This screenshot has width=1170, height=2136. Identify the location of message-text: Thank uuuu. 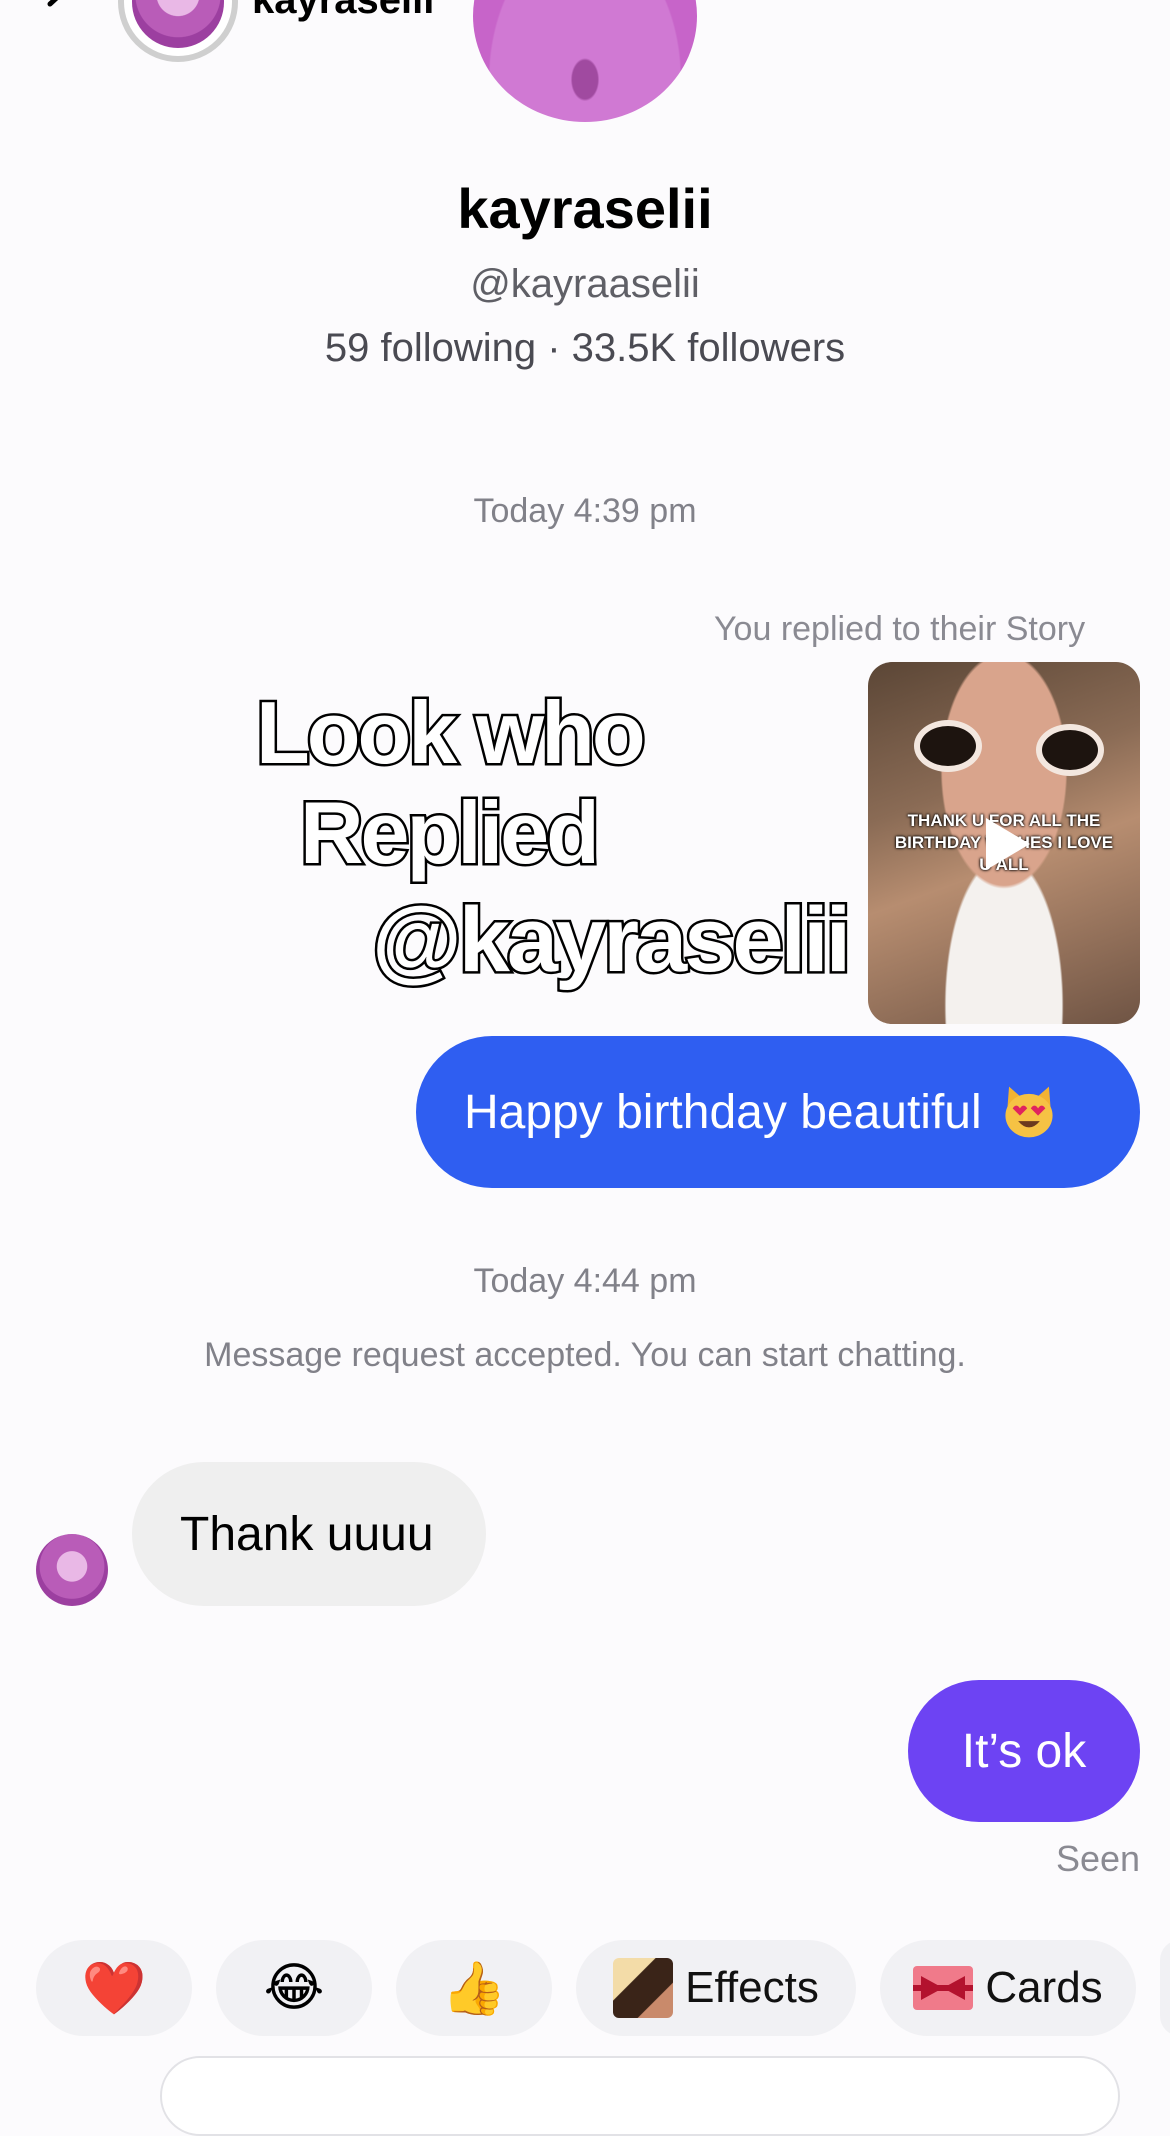
(307, 1534).